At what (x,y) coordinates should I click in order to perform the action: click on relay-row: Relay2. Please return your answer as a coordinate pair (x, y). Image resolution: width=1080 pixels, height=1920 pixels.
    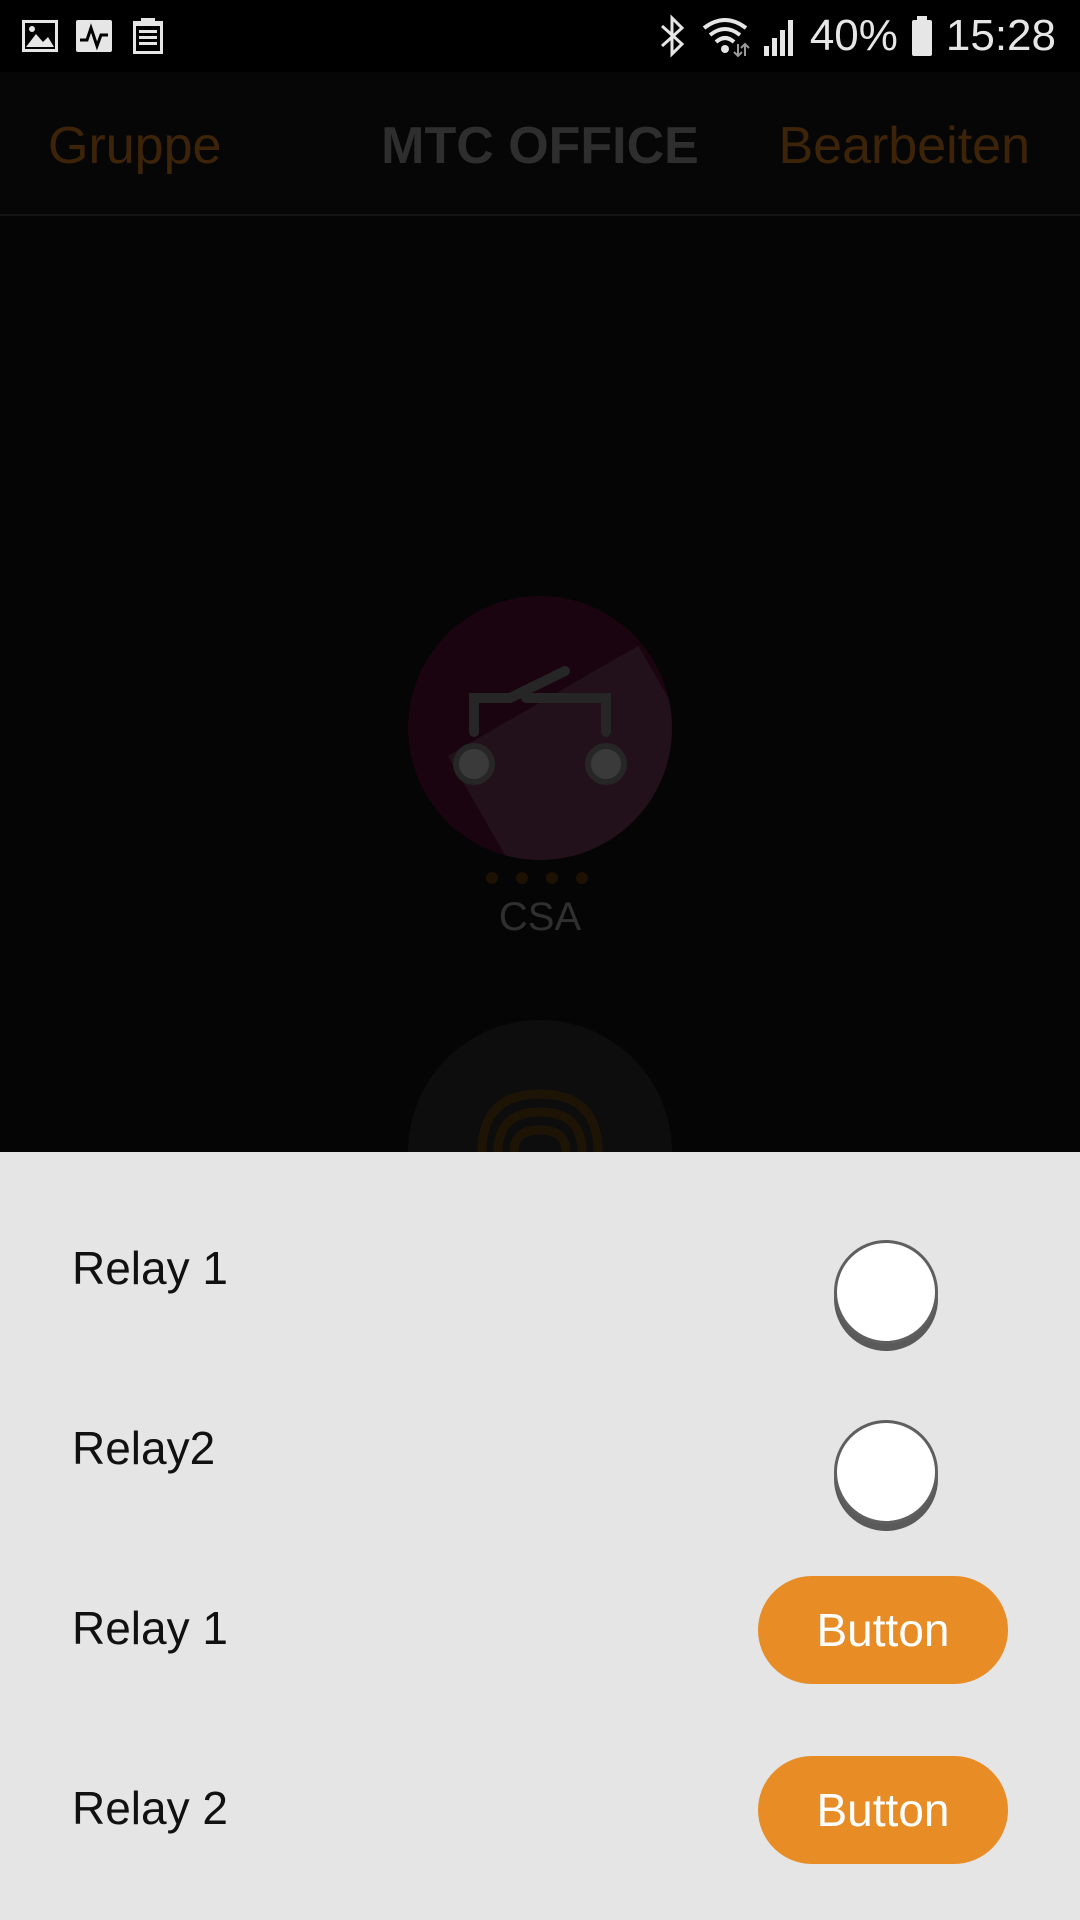
    Looking at the image, I should click on (540, 1448).